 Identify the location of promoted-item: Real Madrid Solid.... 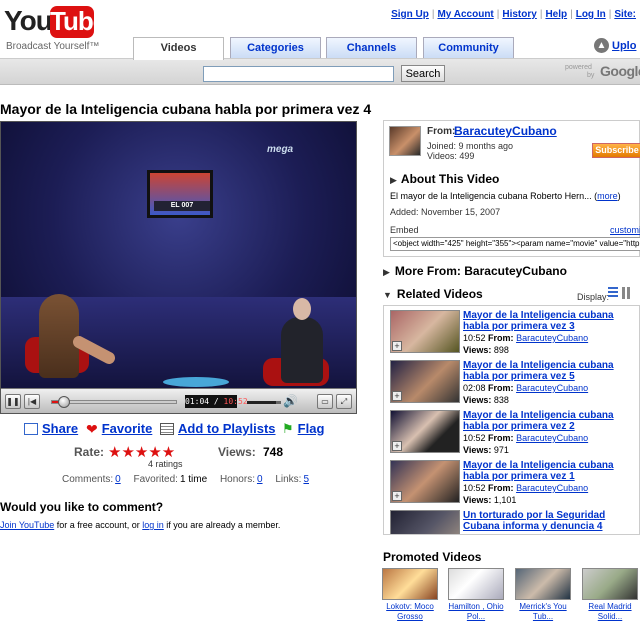
(610, 594).